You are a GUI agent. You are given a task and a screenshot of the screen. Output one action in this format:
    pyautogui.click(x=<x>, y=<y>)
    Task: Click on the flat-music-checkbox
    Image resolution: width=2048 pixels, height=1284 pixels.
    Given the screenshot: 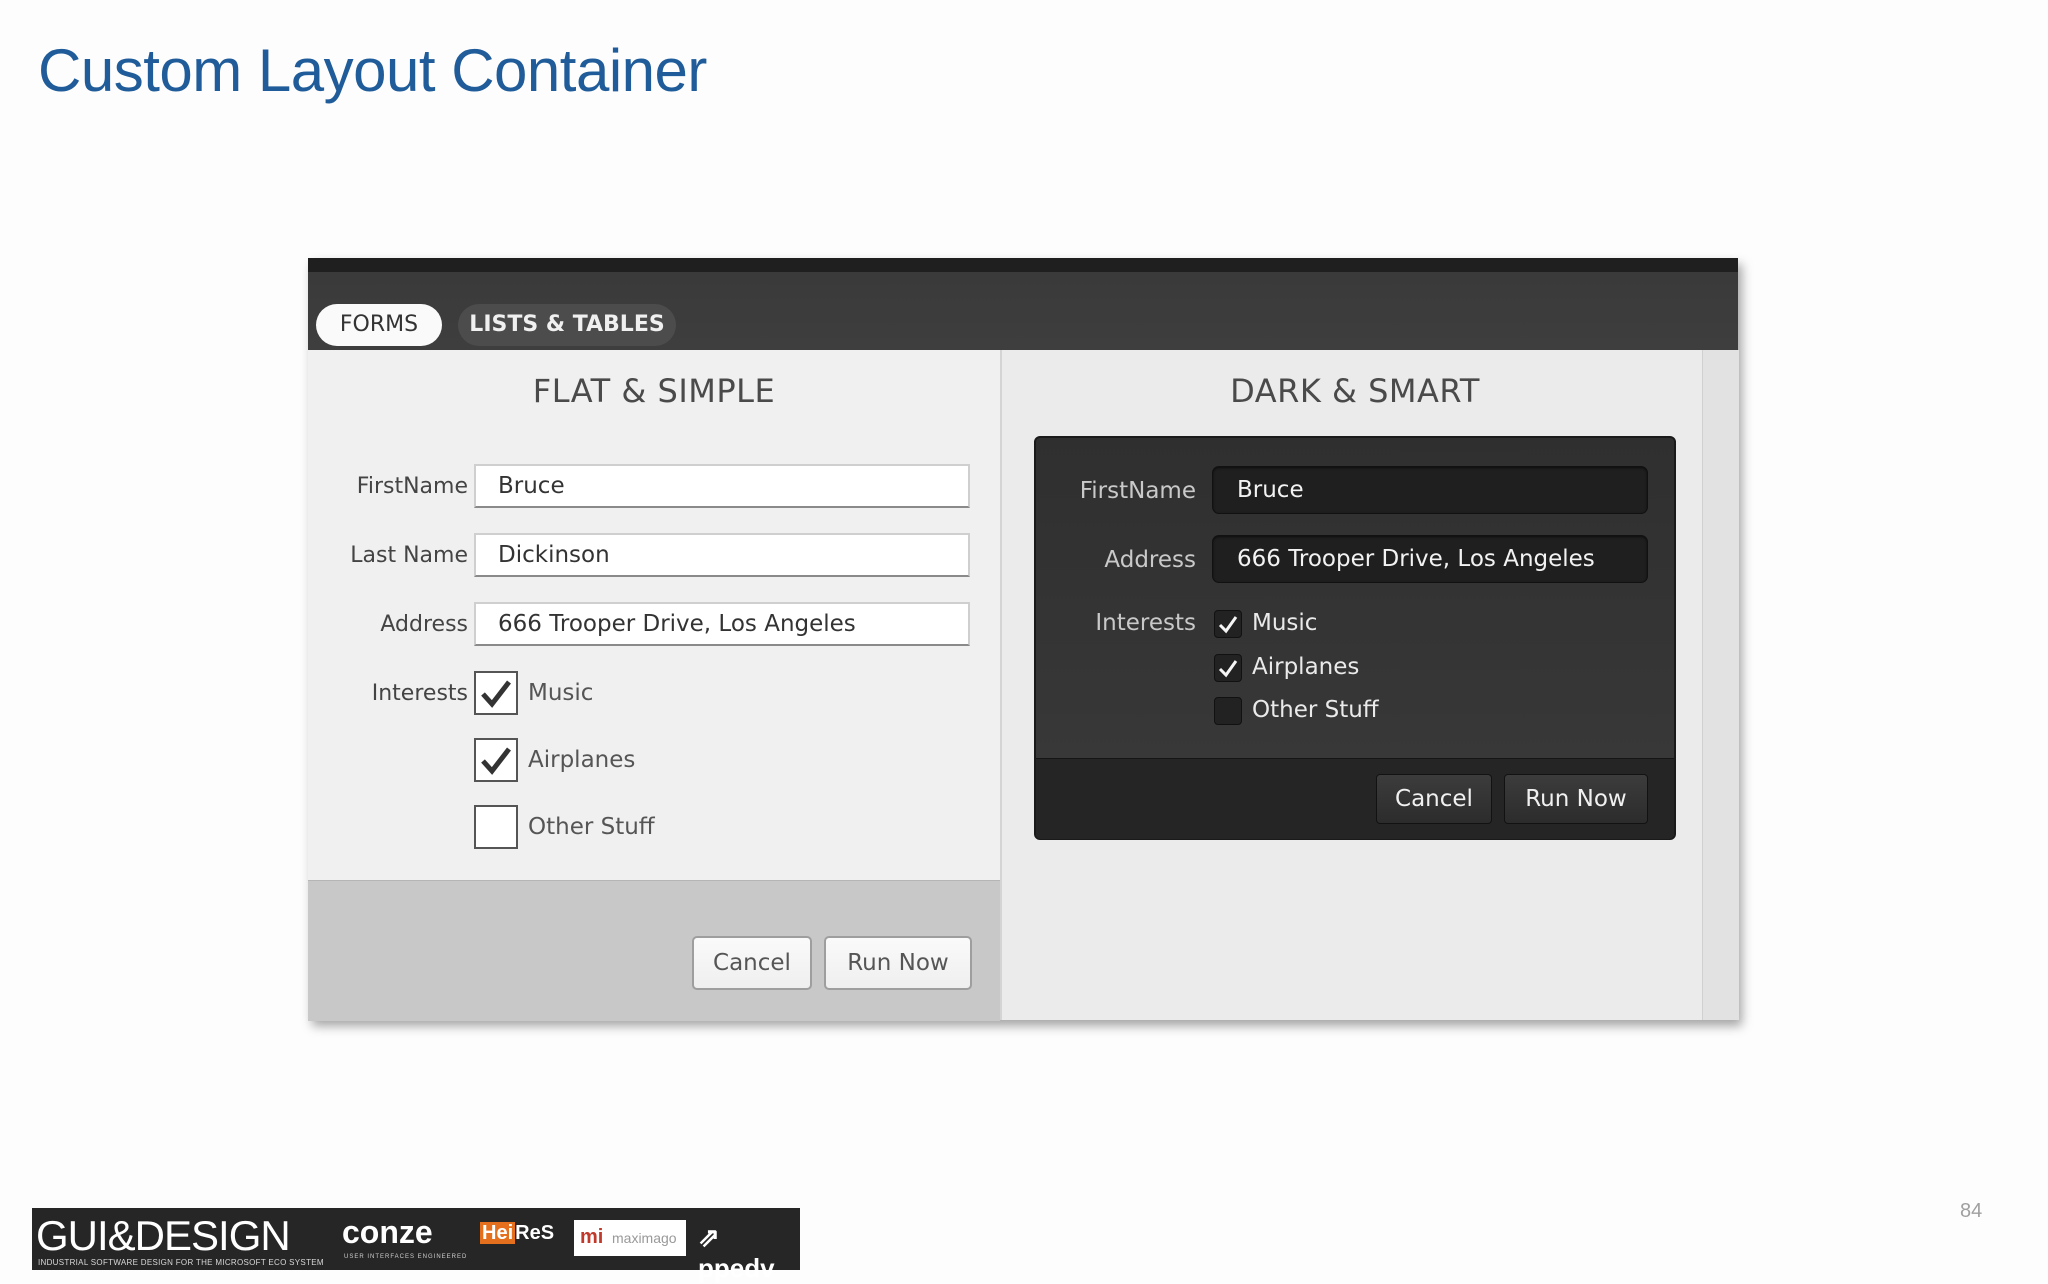 What is the action you would take?
    pyautogui.click(x=496, y=693)
    